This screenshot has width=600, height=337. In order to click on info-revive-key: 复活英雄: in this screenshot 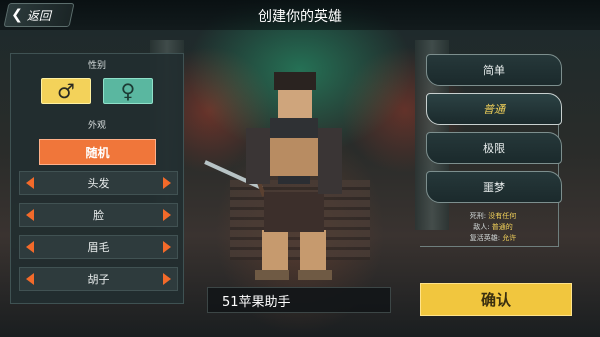, I will do `click(485, 238)`.